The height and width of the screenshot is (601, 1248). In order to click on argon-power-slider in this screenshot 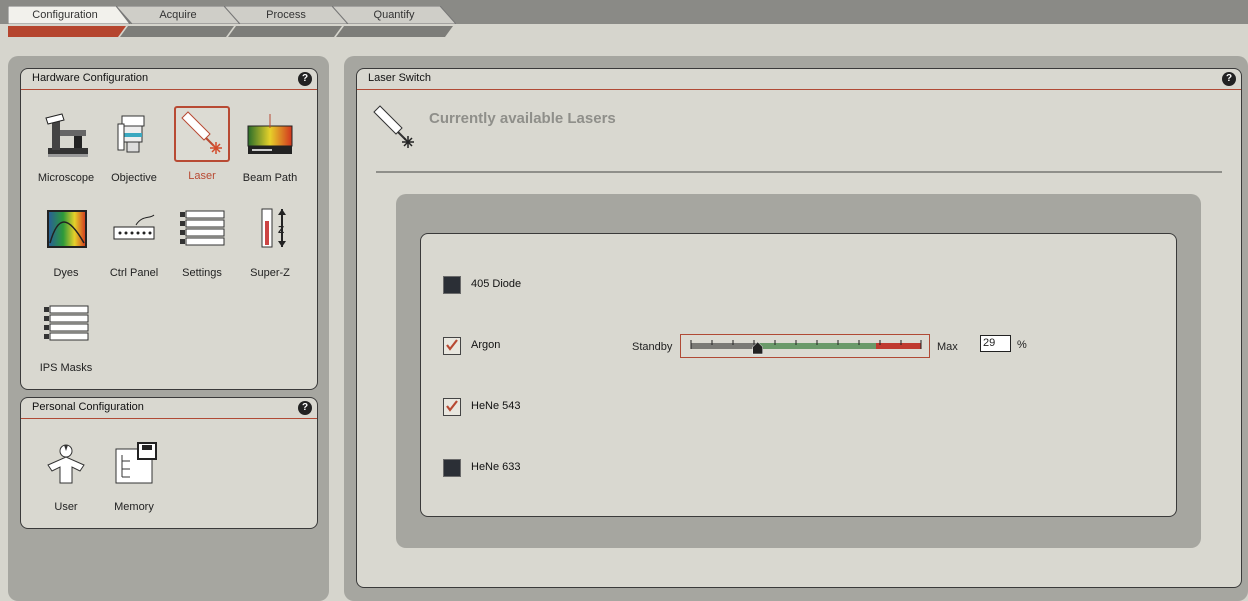, I will do `click(805, 346)`.